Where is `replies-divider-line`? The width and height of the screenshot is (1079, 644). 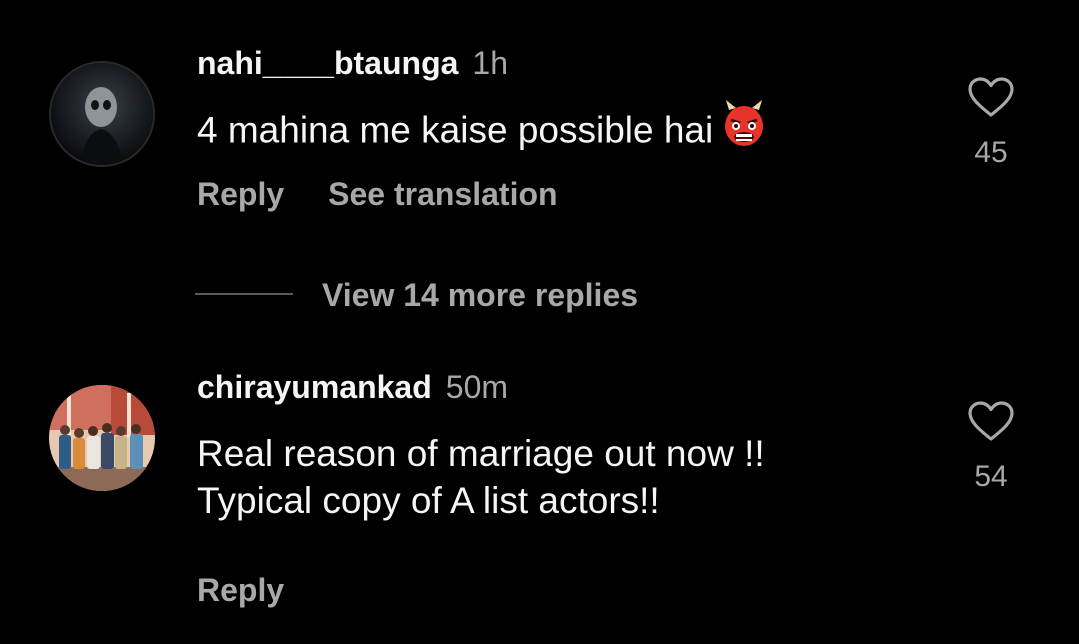
replies-divider-line is located at coordinates (244, 294).